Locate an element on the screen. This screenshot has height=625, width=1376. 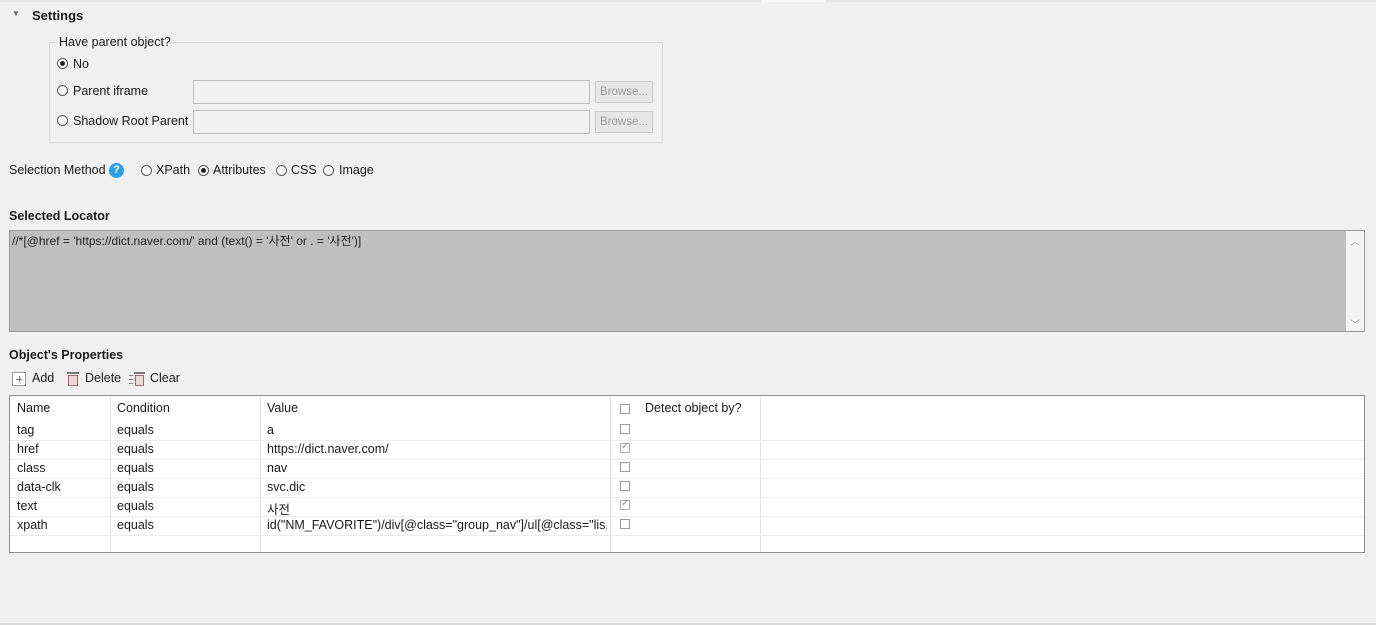
table-row: text equals 사전 is located at coordinates (687, 507).